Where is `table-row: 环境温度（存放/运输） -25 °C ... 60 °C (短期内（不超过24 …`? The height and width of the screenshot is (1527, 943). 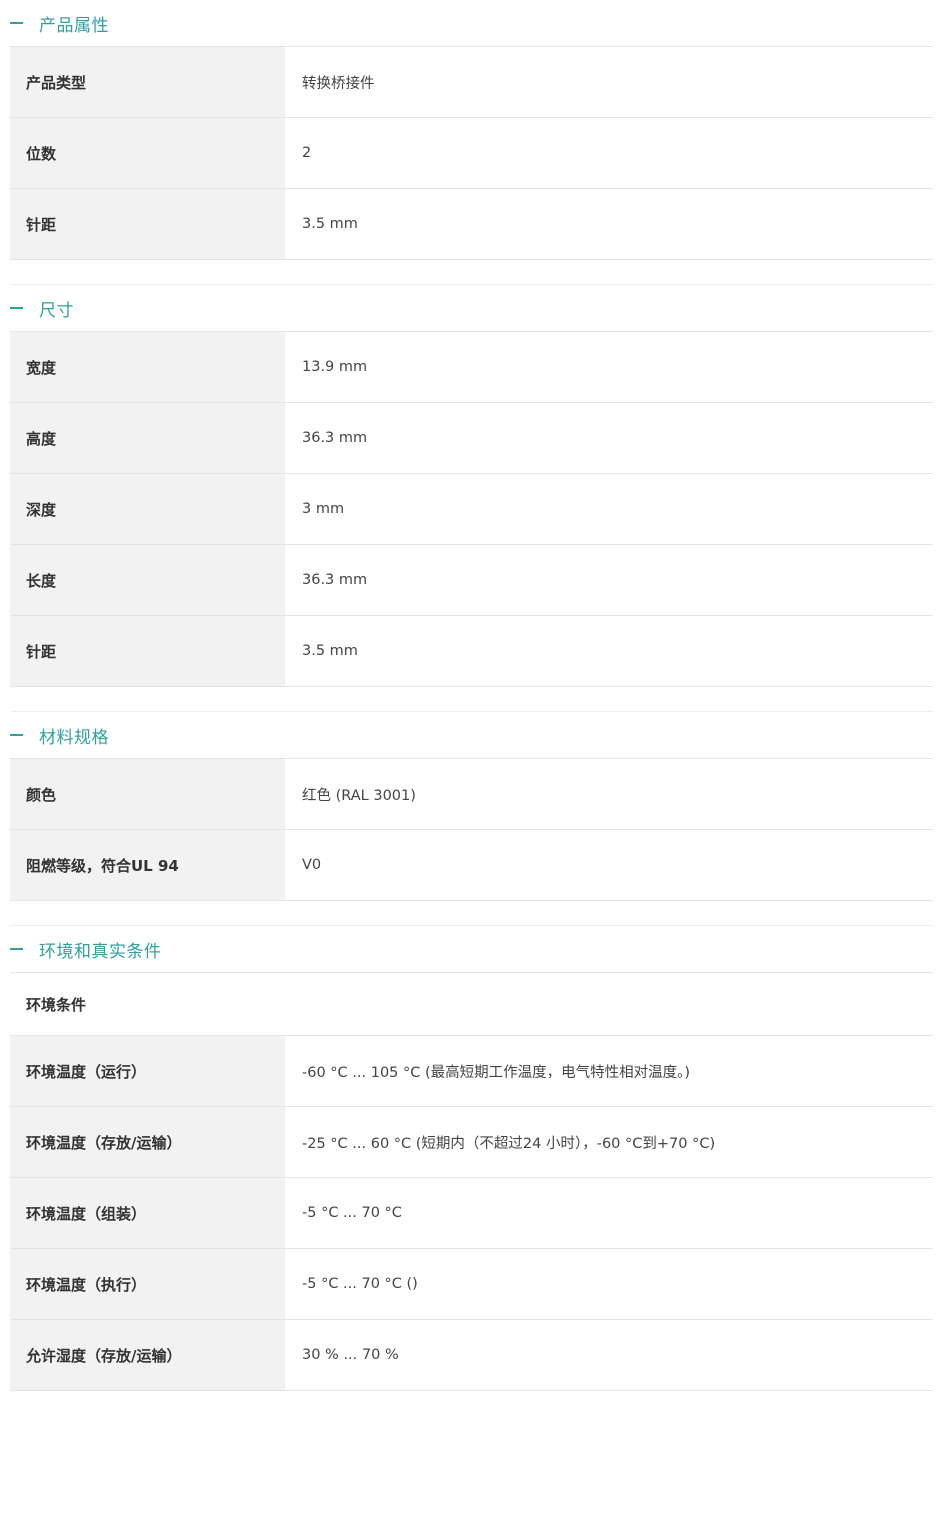 table-row: 环境温度（存放/运输） -25 °C ... 60 °C (短期内（不超过24 … is located at coordinates (471, 1142).